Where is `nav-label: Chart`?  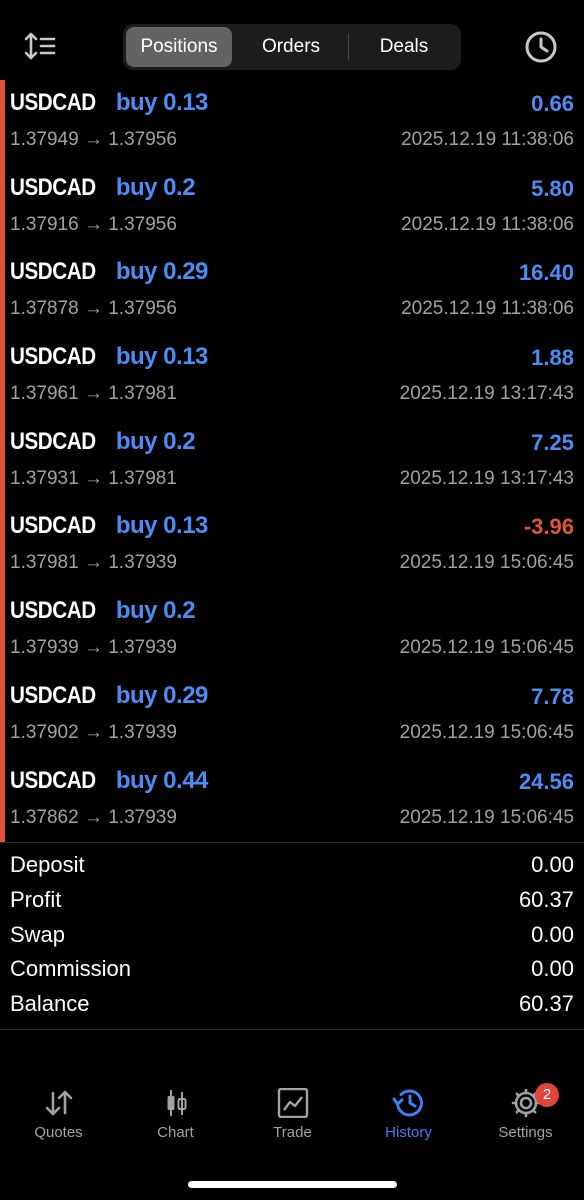
nav-label: Chart is located at coordinates (175, 1132).